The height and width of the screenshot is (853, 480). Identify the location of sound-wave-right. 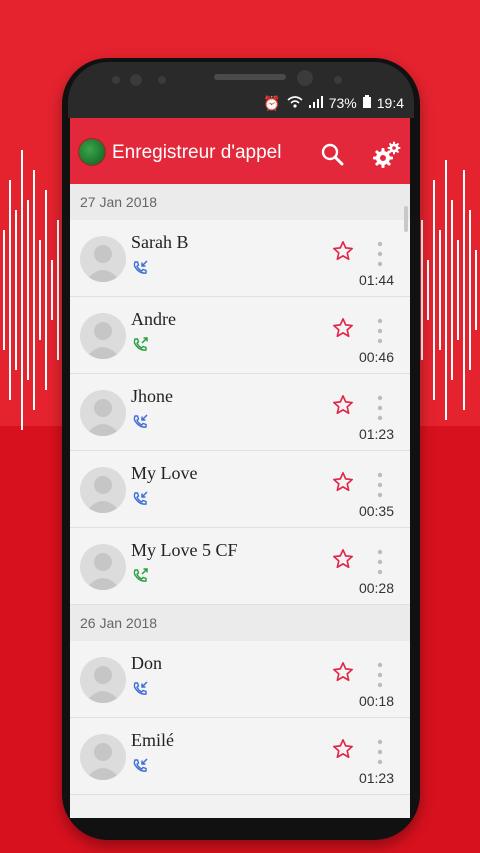
(449, 290).